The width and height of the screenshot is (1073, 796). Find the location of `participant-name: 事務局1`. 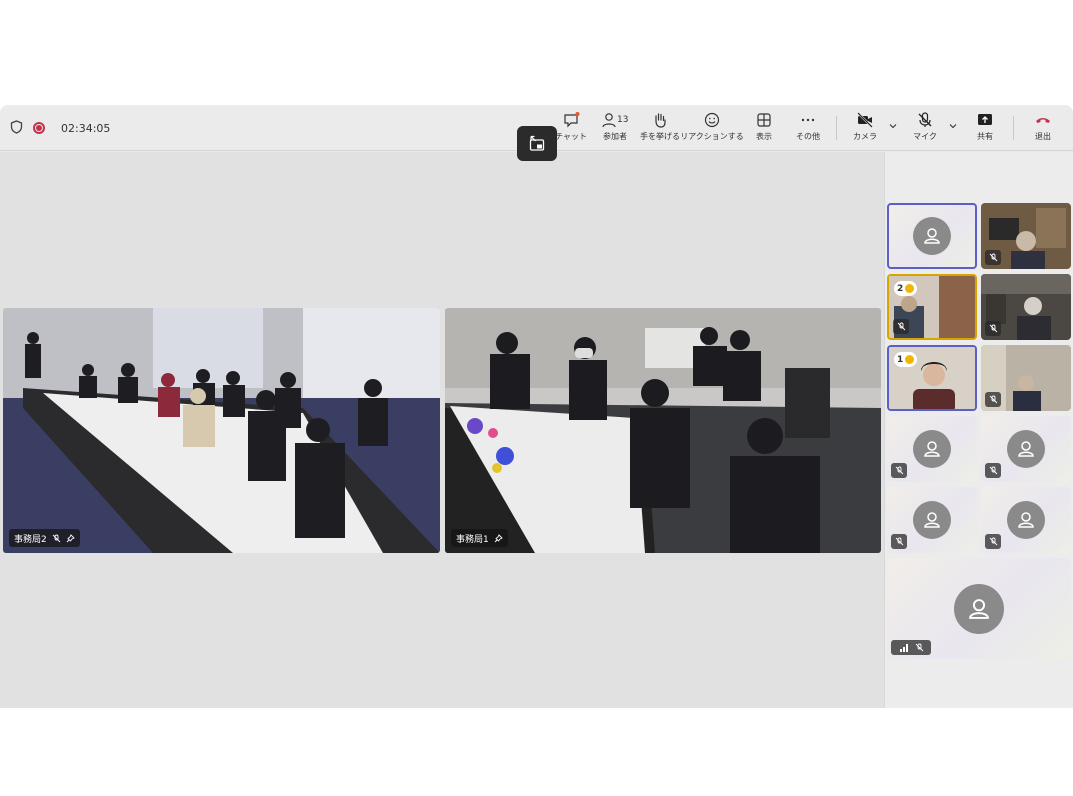

participant-name: 事務局1 is located at coordinates (472, 539).